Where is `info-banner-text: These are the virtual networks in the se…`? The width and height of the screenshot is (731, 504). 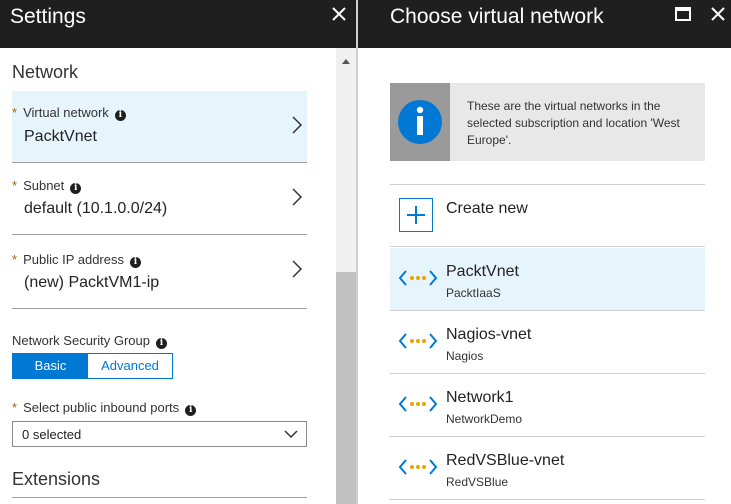 info-banner-text: These are the virtual networks in the se… is located at coordinates (573, 123).